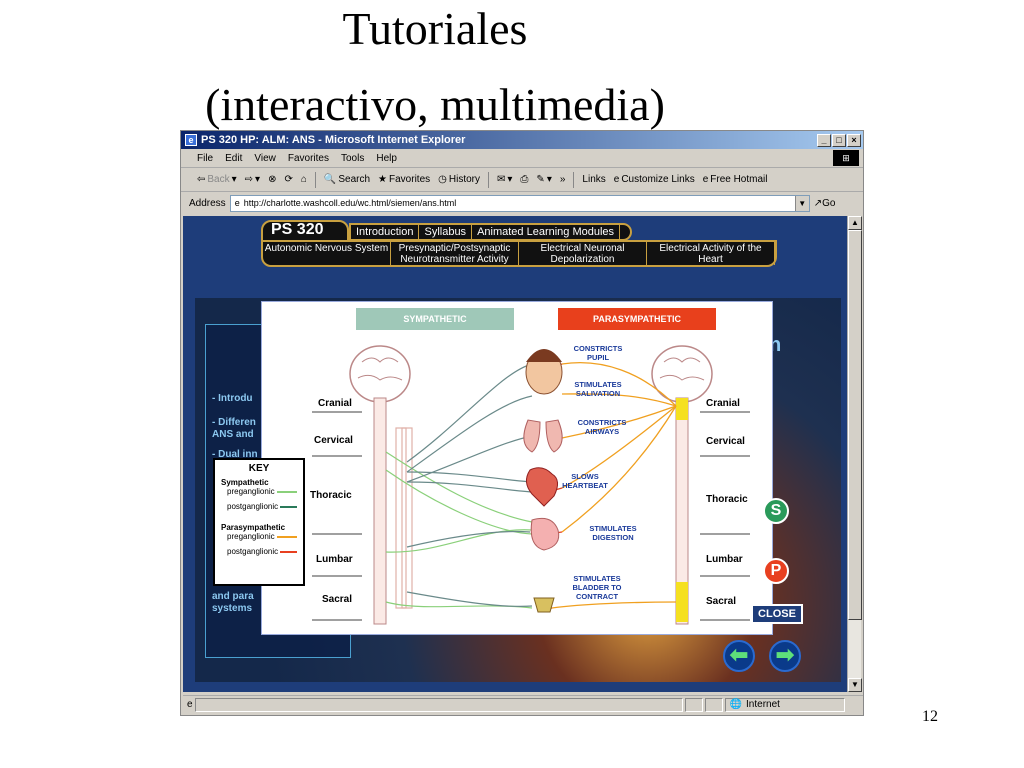 The height and width of the screenshot is (768, 1024). I want to click on back-button: ⇦ Back ▾, so click(217, 179).